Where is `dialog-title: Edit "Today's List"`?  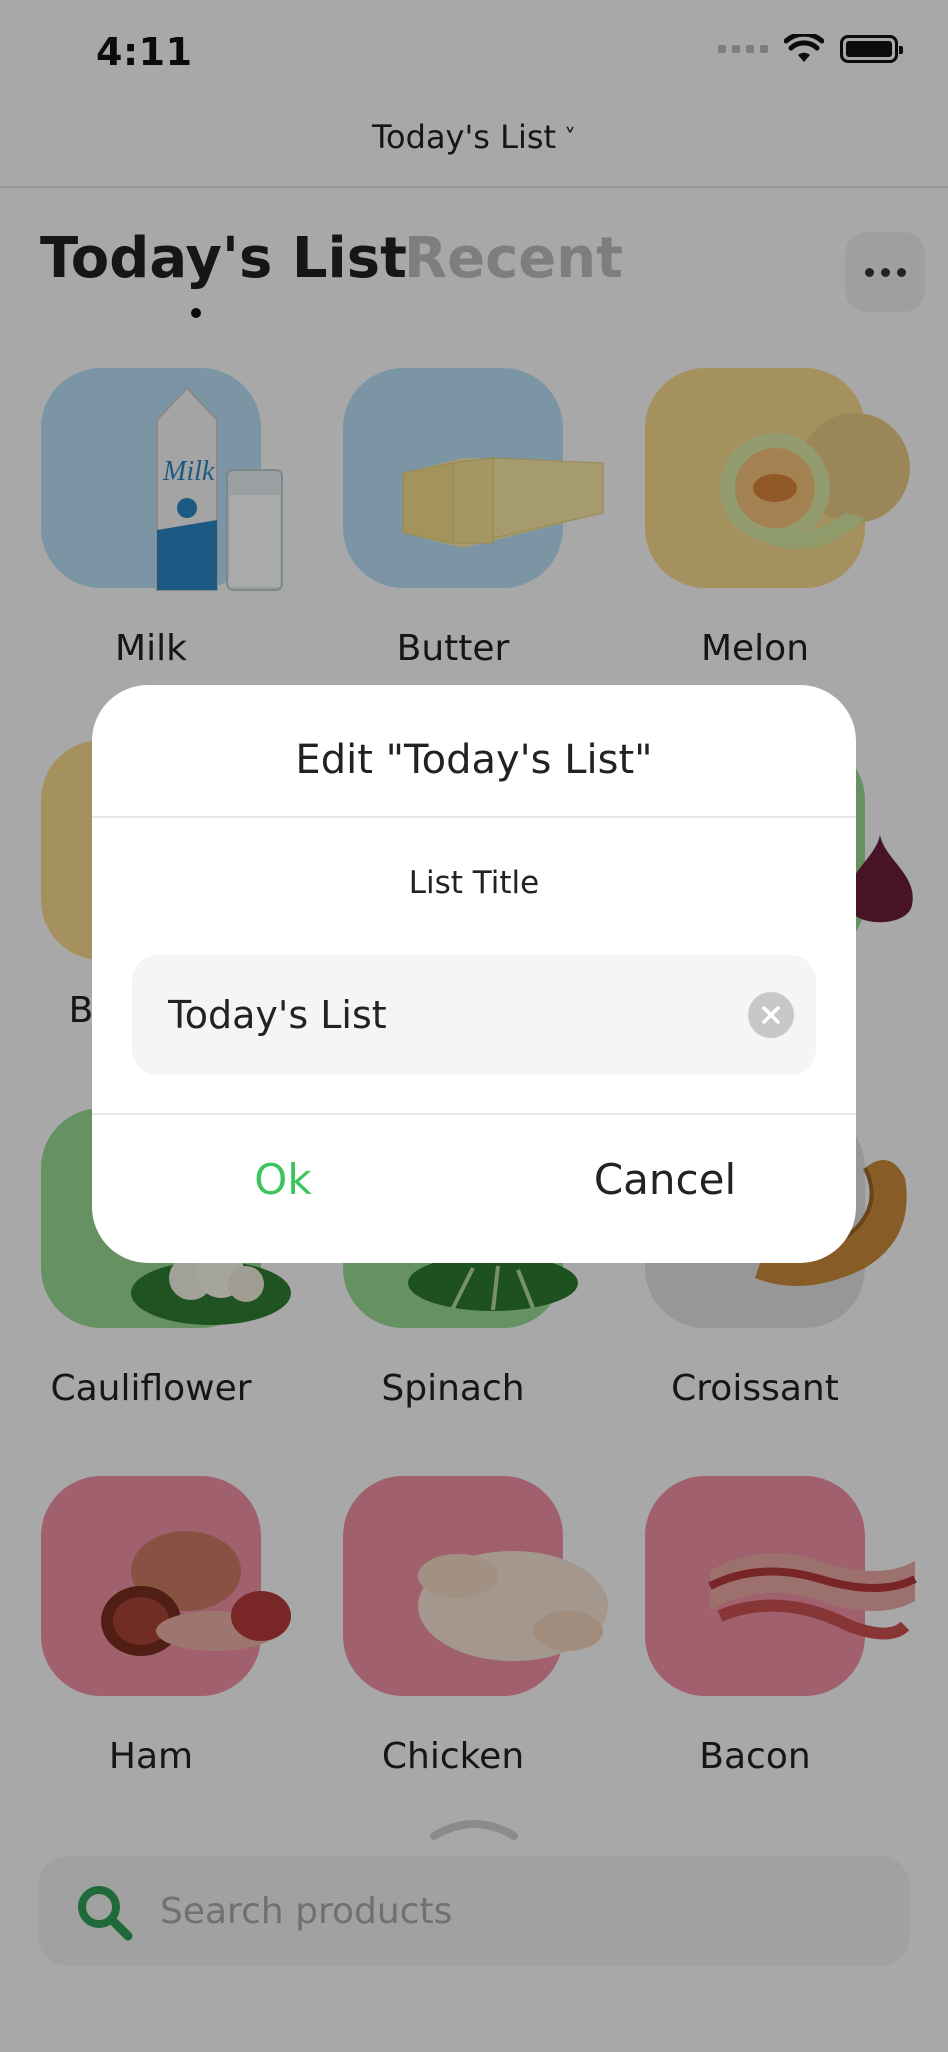 dialog-title: Edit "Today's List" is located at coordinates (474, 760).